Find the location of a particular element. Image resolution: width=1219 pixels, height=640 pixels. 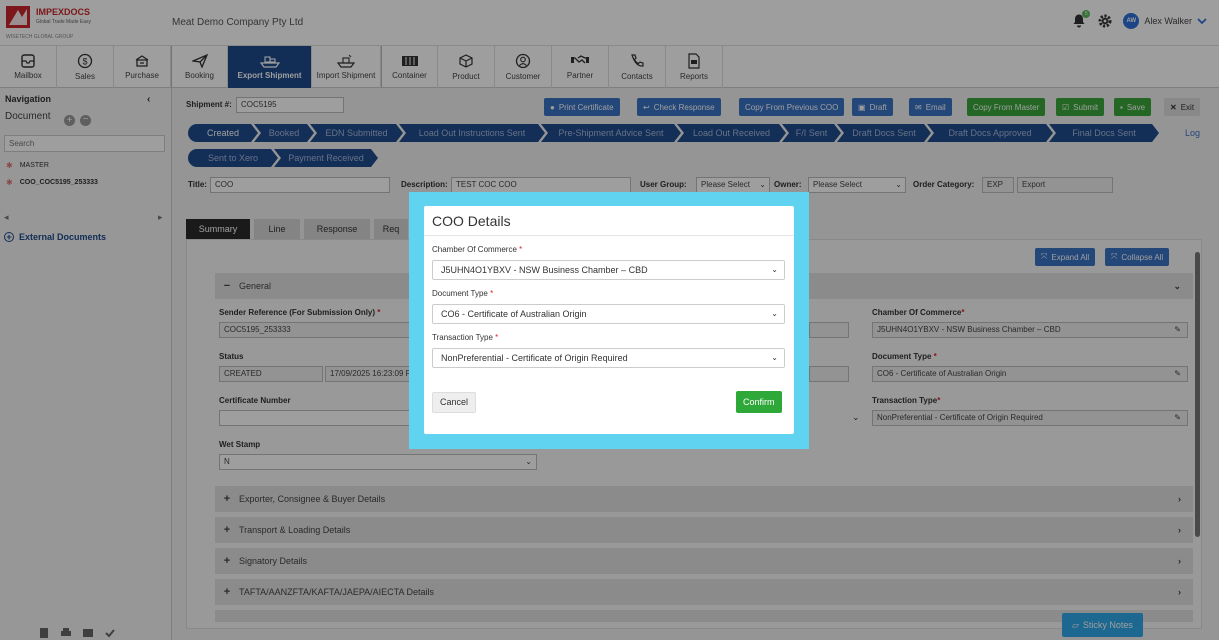

document-type-select: CO6 - Certificate of Australian Origin ⌄ is located at coordinates (608, 314).